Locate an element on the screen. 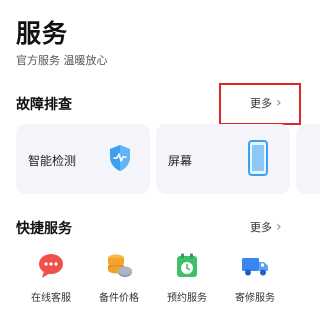 The image size is (320, 321). highlight-box is located at coordinates (260, 104).